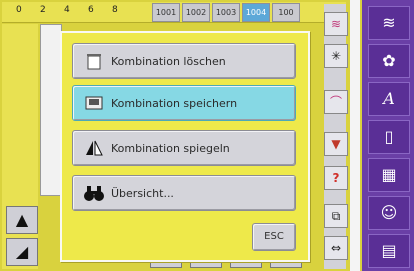  What do you see at coordinates (256, 12) in the screenshot?
I see `stitch-tab-1004: 1004` at bounding box center [256, 12].